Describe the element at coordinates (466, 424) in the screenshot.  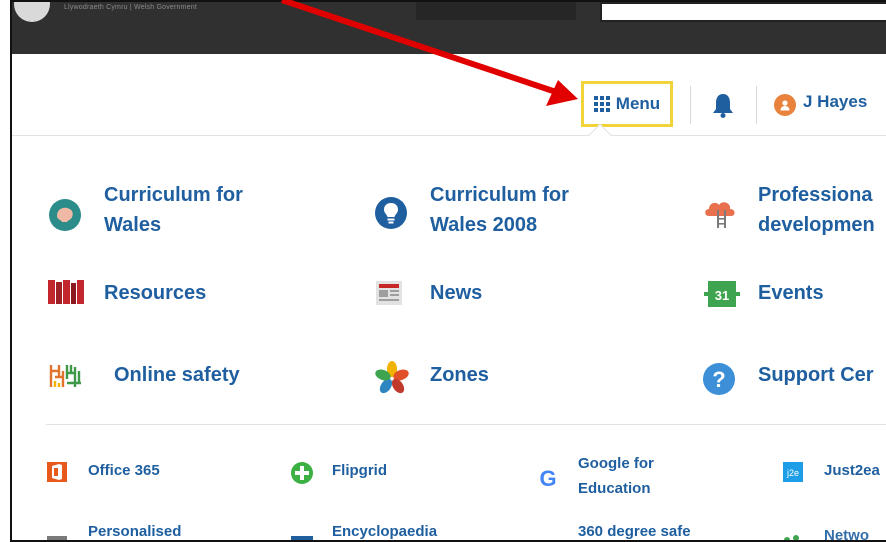
I see `menu-divider` at that location.